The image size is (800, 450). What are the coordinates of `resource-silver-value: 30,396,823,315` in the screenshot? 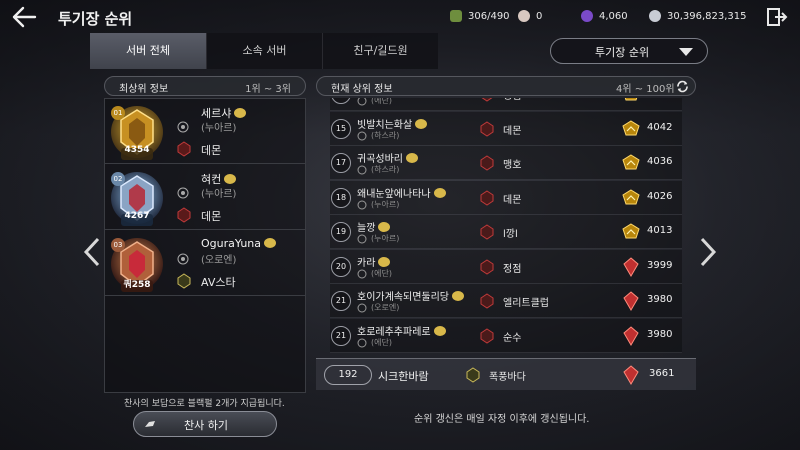 It's located at (707, 16).